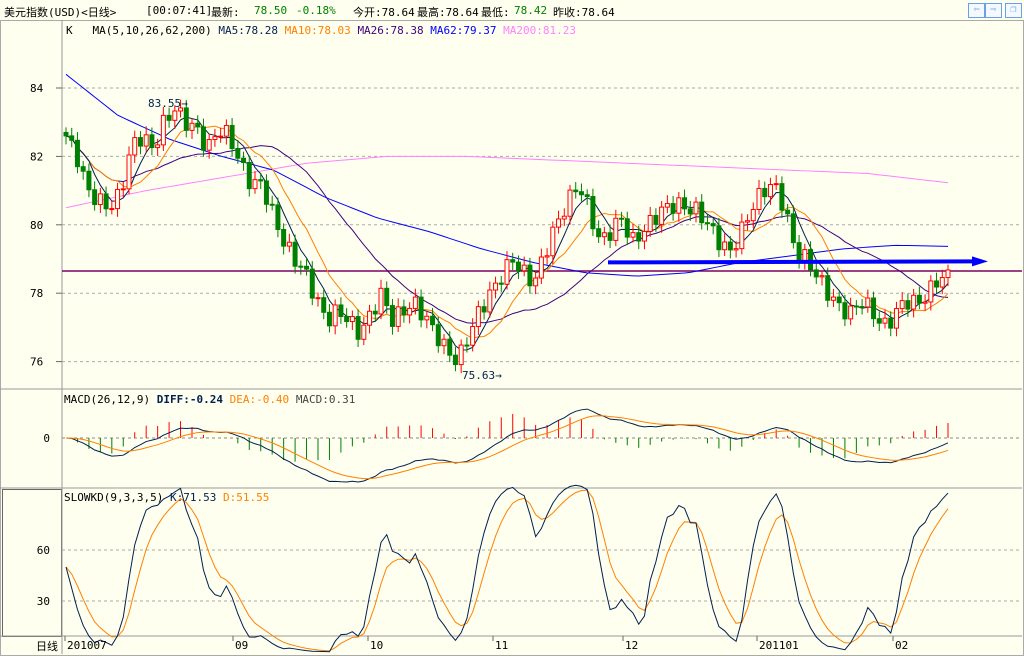  What do you see at coordinates (376, 645) in the screenshot?
I see `x-tick-label: 10` at bounding box center [376, 645].